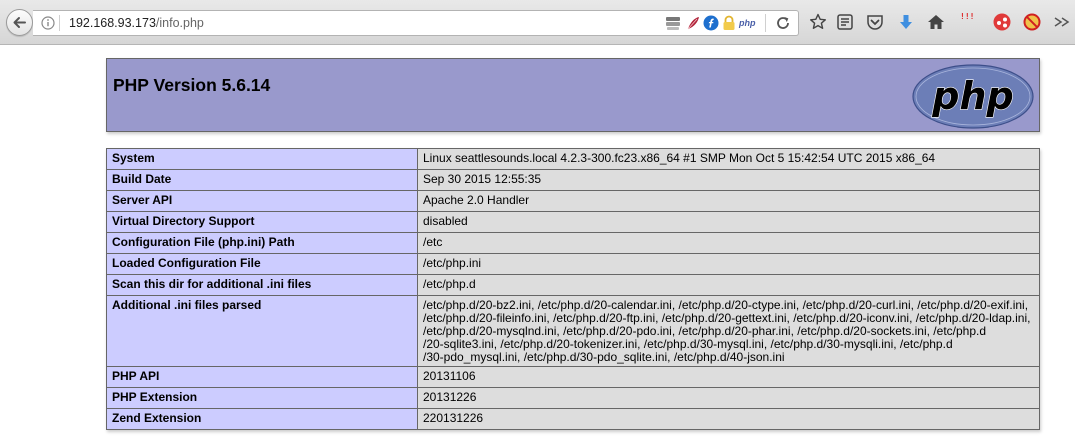 The width and height of the screenshot is (1075, 442). What do you see at coordinates (673, 23) in the screenshot?
I see `server-icon` at bounding box center [673, 23].